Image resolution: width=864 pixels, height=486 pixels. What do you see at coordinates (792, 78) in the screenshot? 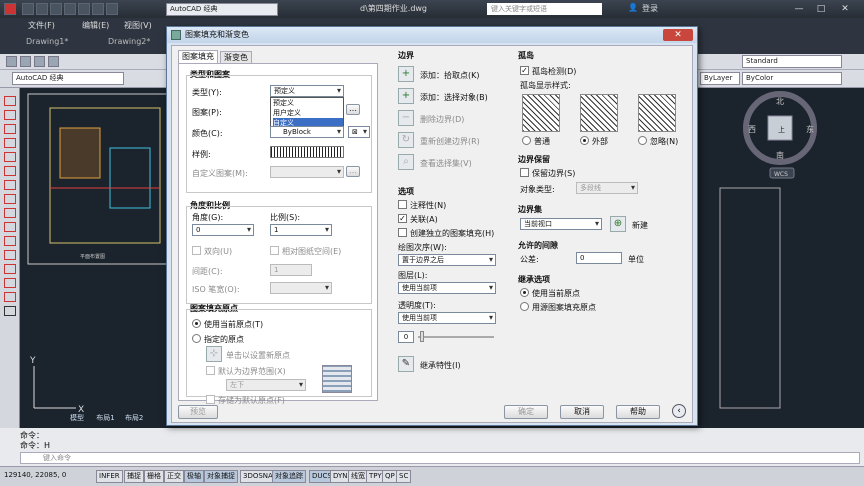
I see `color-combo: ByColor` at bounding box center [792, 78].